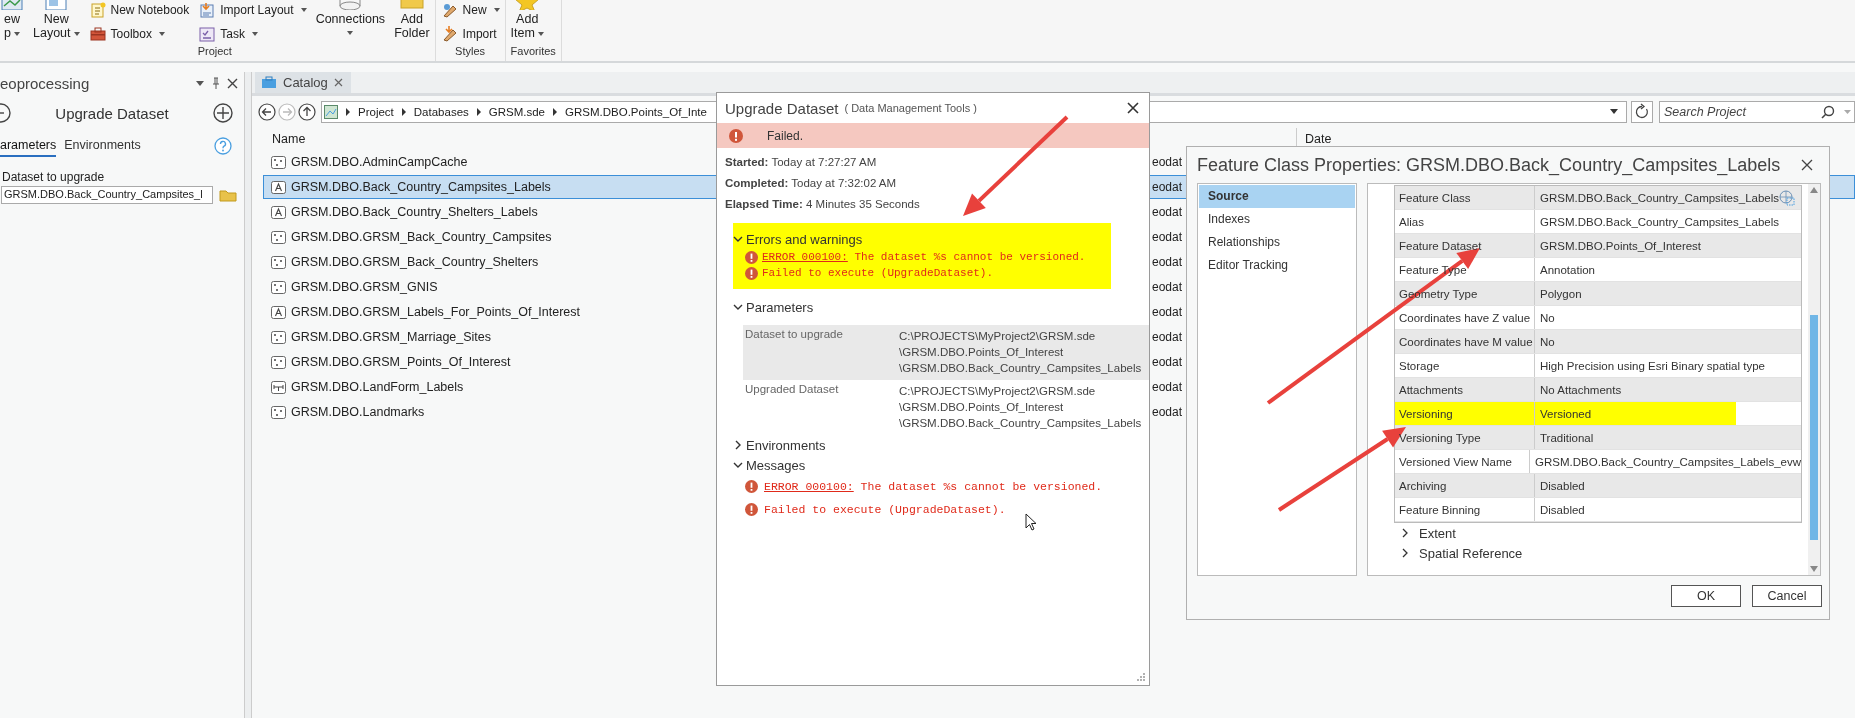  I want to click on property-name: Coordinates have Z value, so click(1465, 317).